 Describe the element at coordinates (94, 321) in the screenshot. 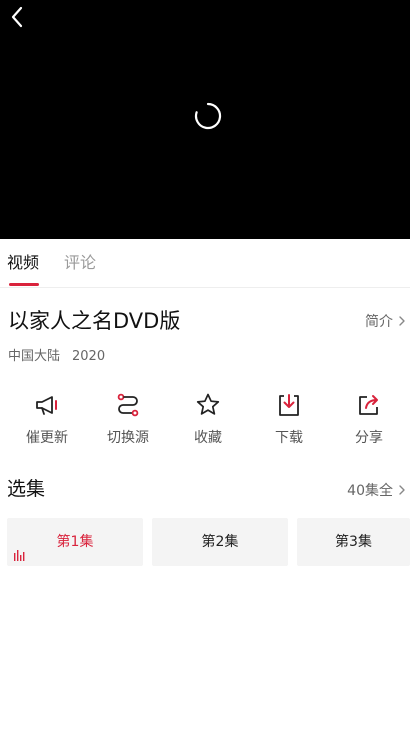

I see `show-title: 以家人之名DVD版` at that location.